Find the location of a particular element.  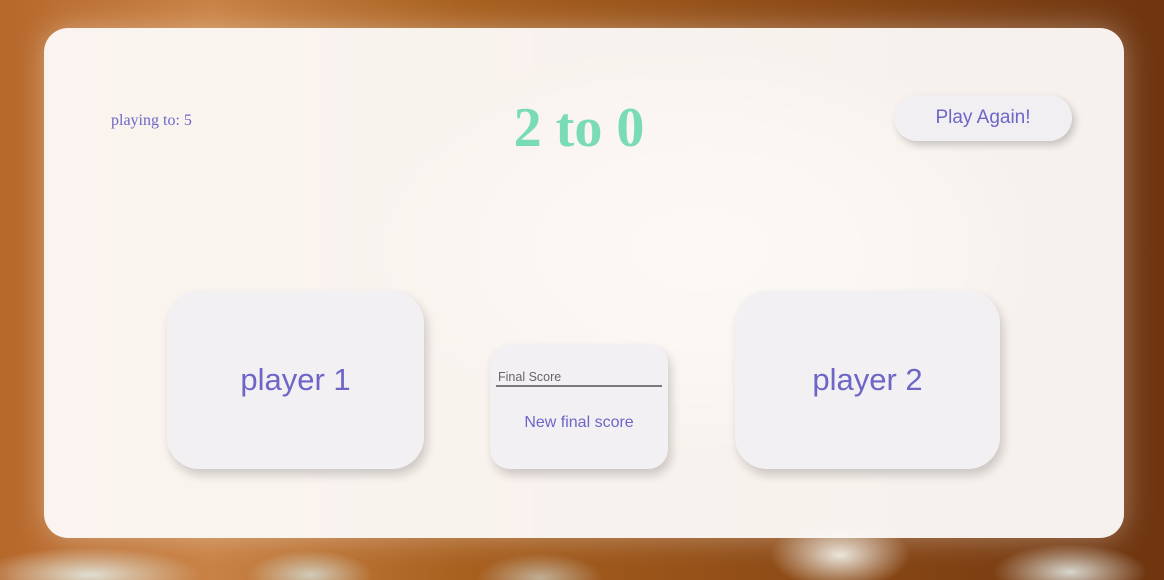

play-again-button: Play Again! is located at coordinates (983, 118).